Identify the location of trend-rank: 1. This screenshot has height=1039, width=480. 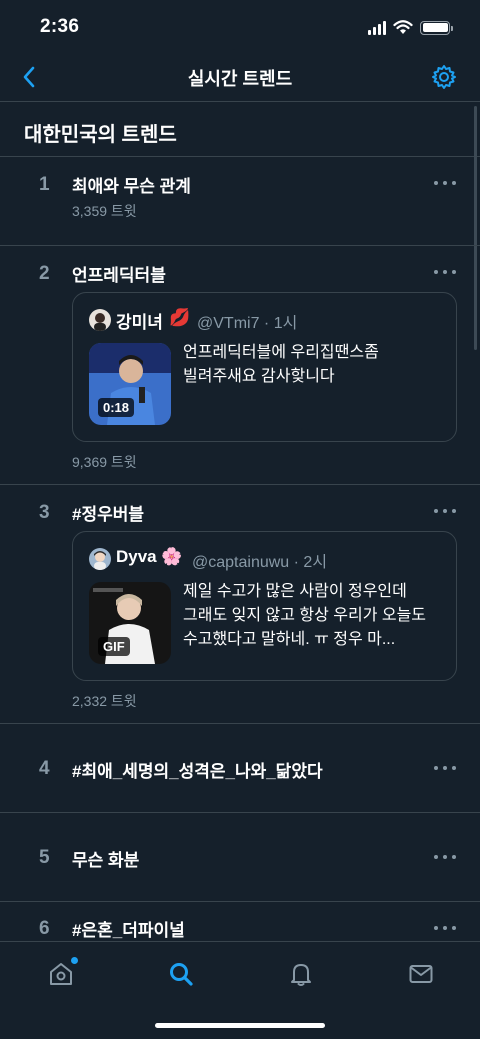
(44, 184).